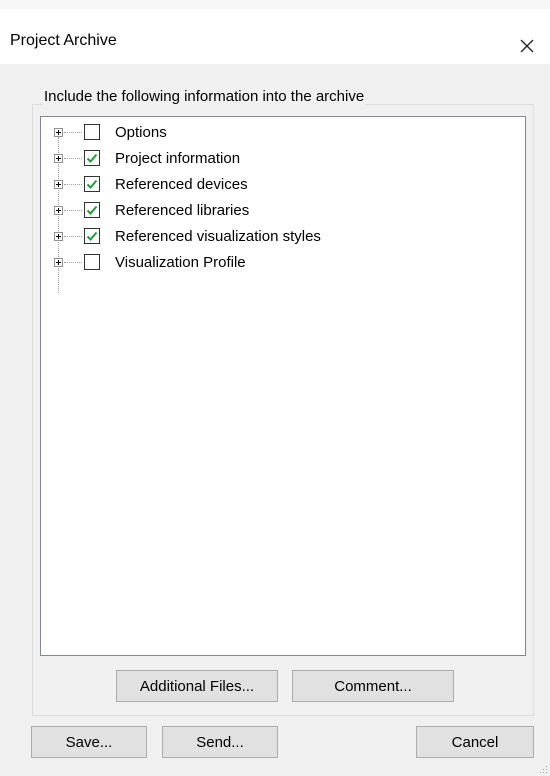 Image resolution: width=550 pixels, height=776 pixels. What do you see at coordinates (543, 769) in the screenshot?
I see `resize-grip-icon` at bounding box center [543, 769].